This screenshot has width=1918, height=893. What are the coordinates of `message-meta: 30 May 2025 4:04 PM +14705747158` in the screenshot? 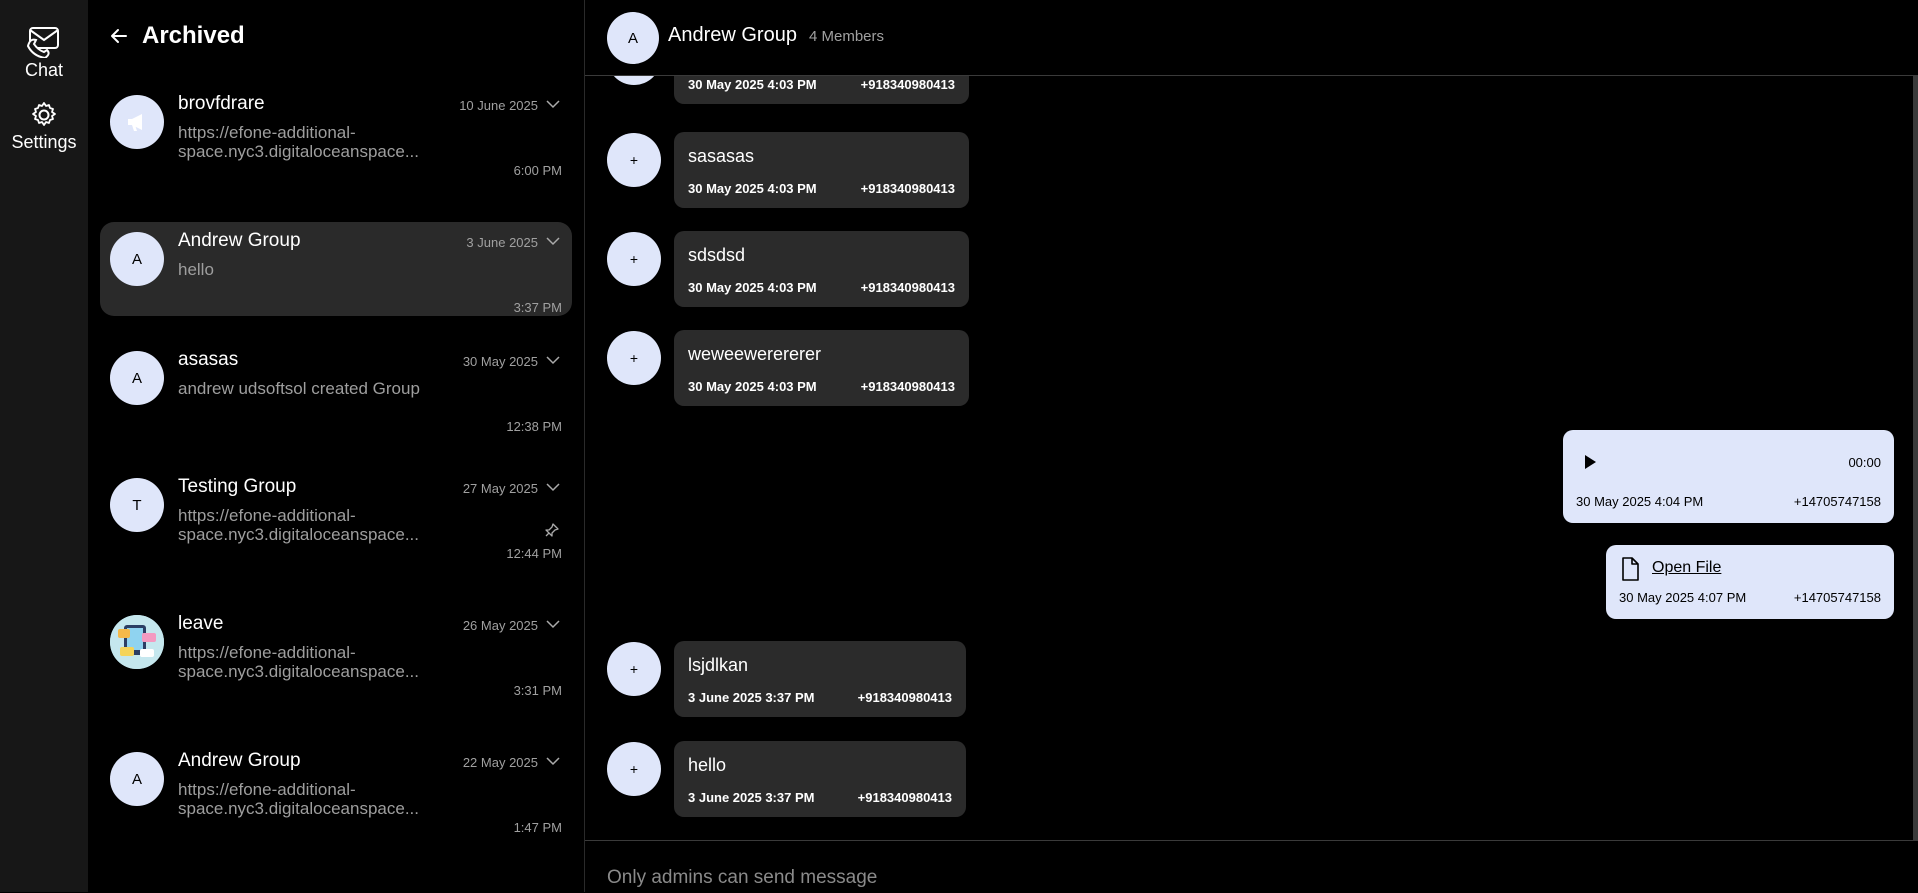 It's located at (1728, 501).